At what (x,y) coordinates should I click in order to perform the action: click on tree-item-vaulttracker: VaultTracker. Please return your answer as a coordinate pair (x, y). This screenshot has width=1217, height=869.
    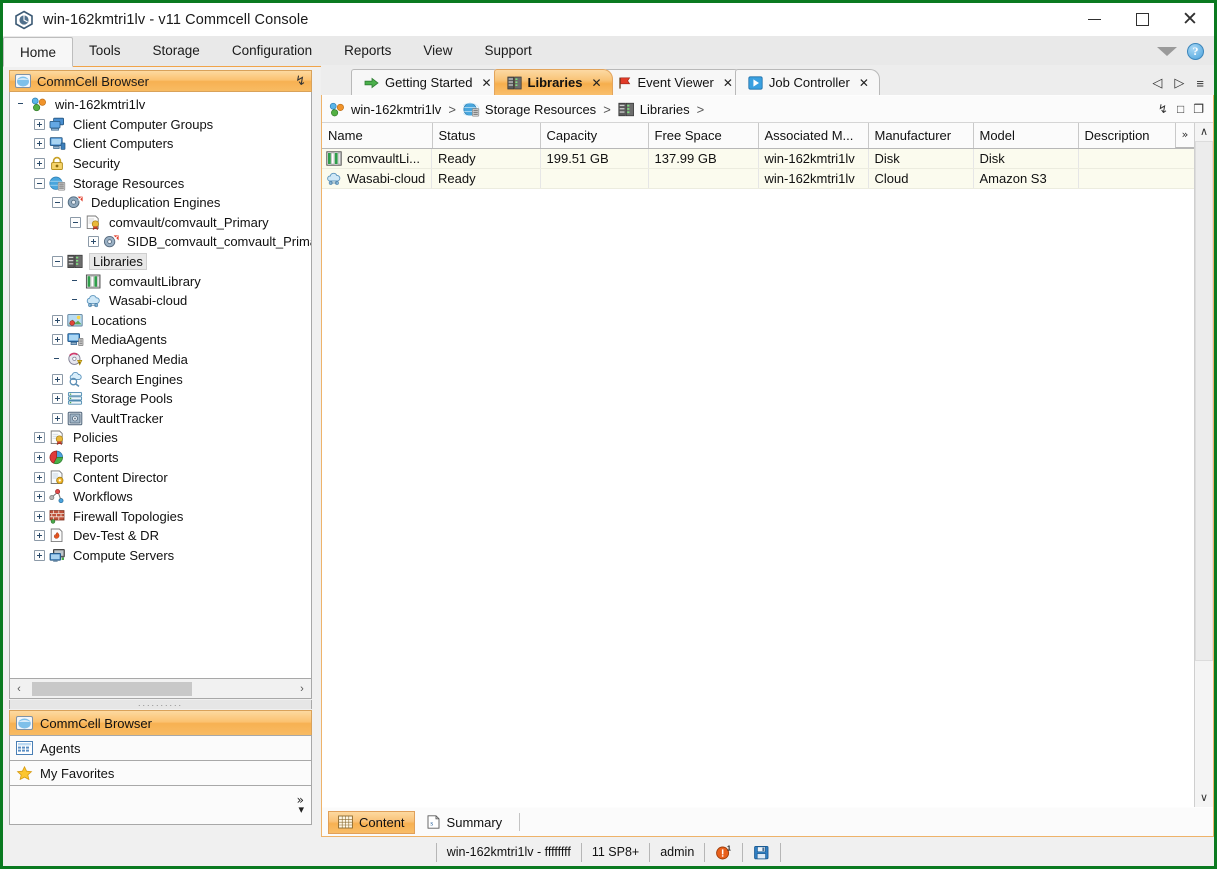
    Looking at the image, I should click on (161, 419).